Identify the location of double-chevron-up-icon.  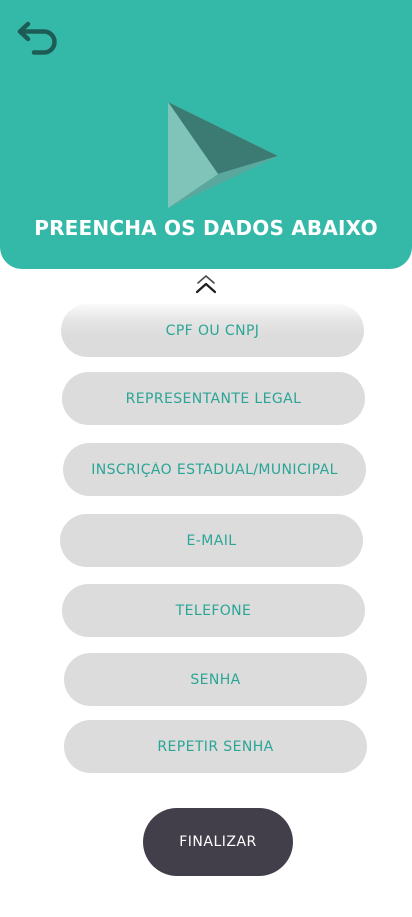
(206, 285).